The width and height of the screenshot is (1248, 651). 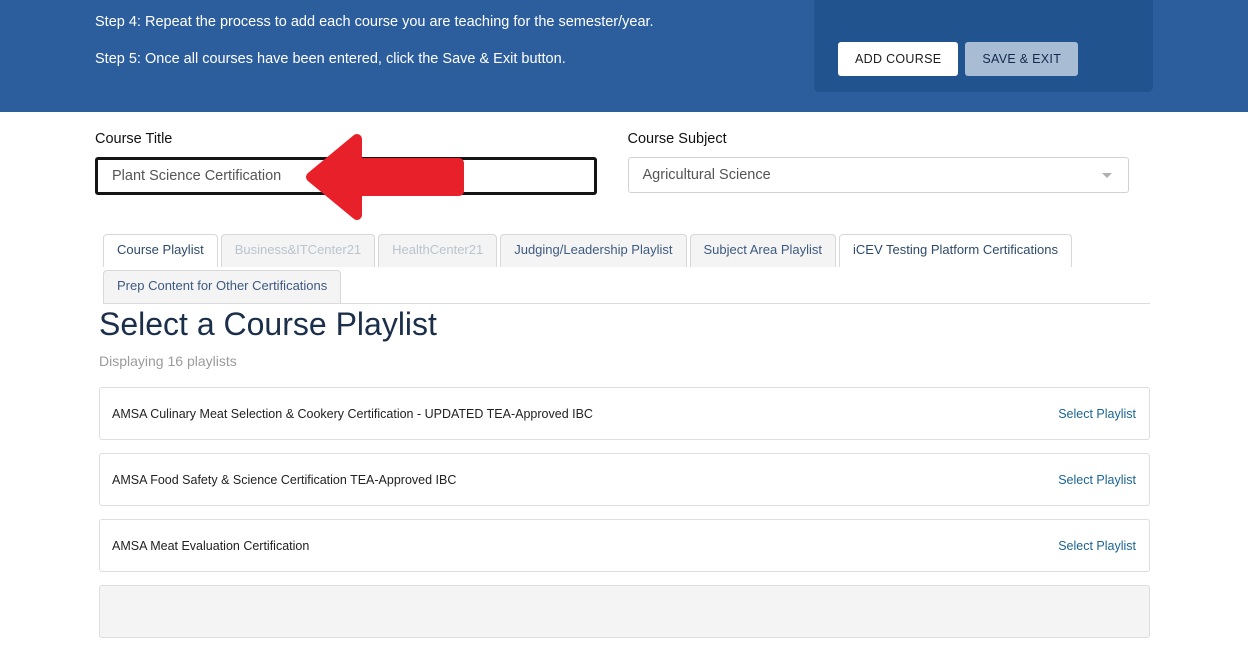 What do you see at coordinates (211, 545) in the screenshot?
I see `playlist-row-title: AMSA Meat Evaluation Certification` at bounding box center [211, 545].